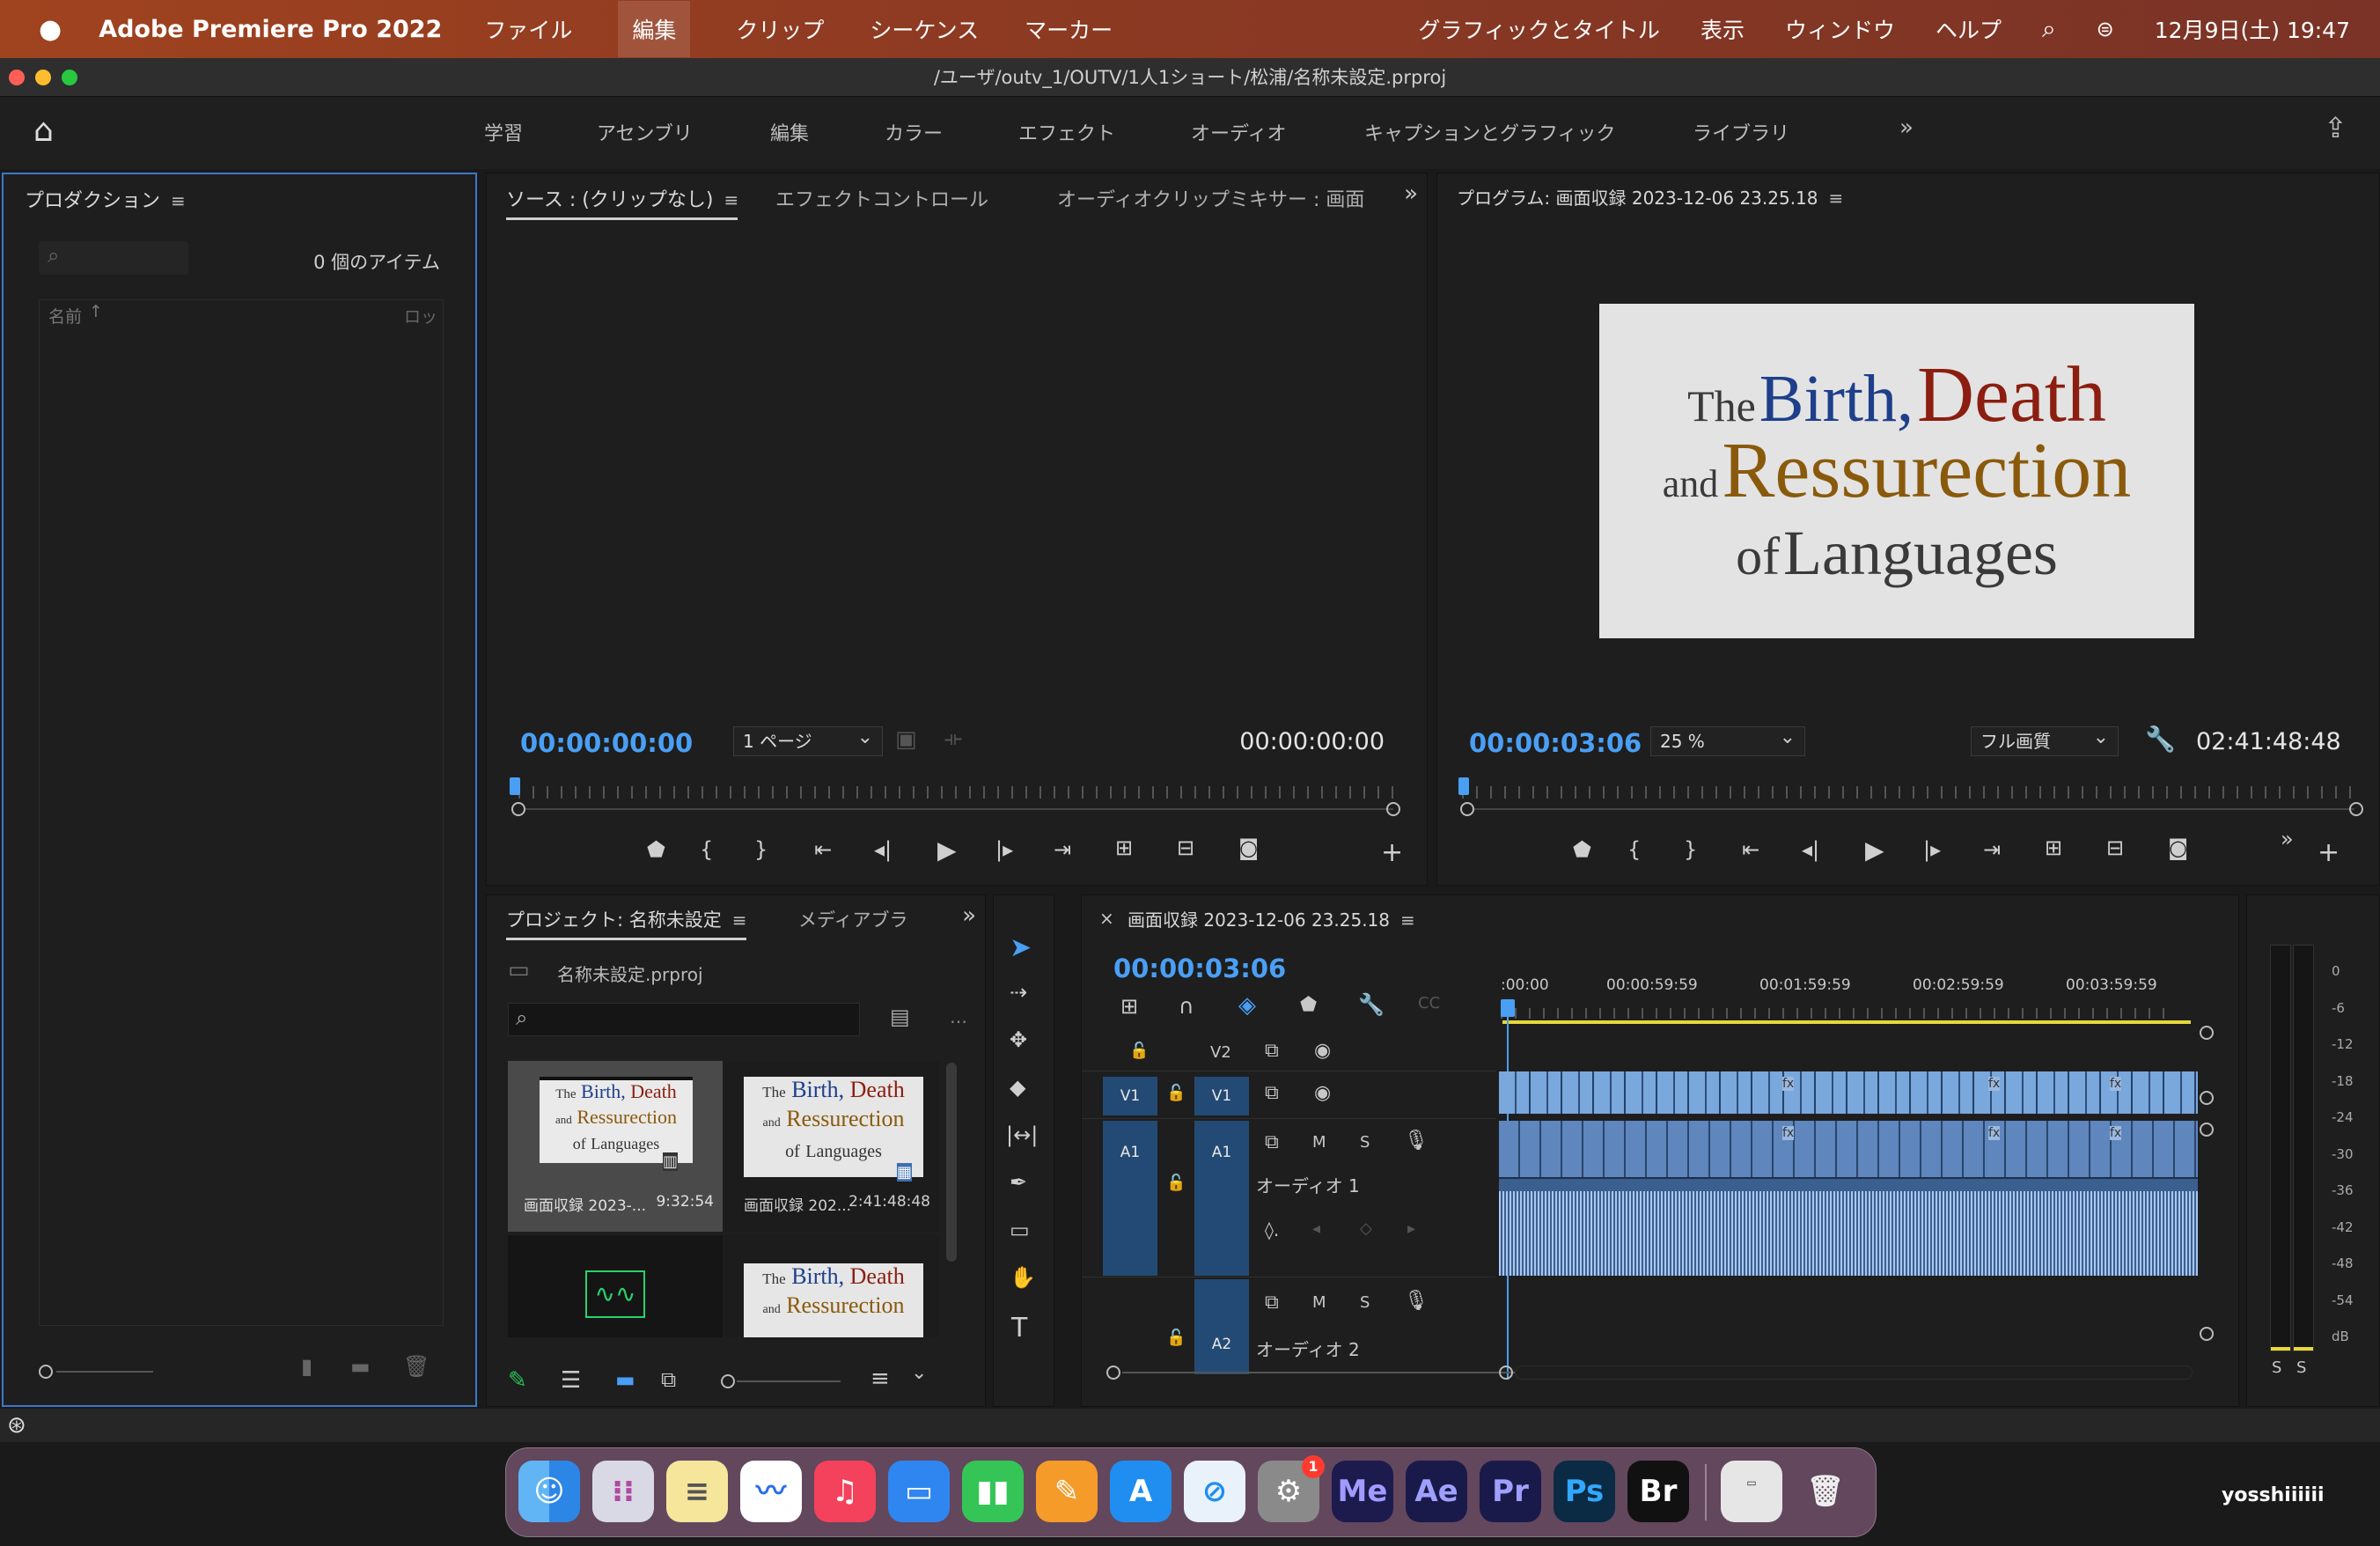 This screenshot has width=2380, height=1546. What do you see at coordinates (1750, 849) in the screenshot?
I see `go-to-in-button: ⇤` at bounding box center [1750, 849].